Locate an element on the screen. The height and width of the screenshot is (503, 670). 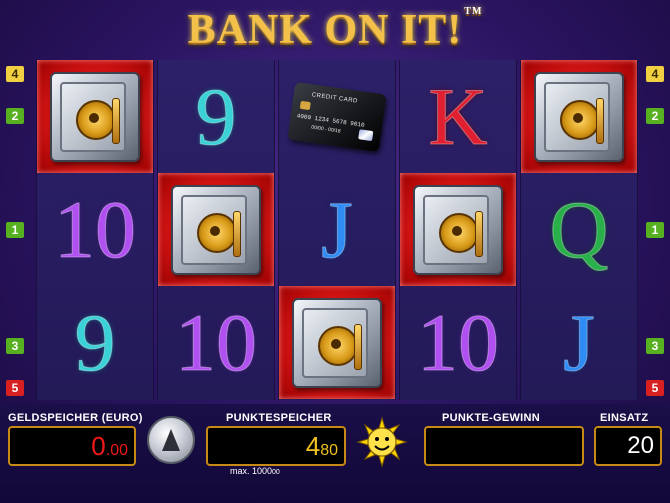
reel-4-row-1: K is located at coordinates (458, 116).